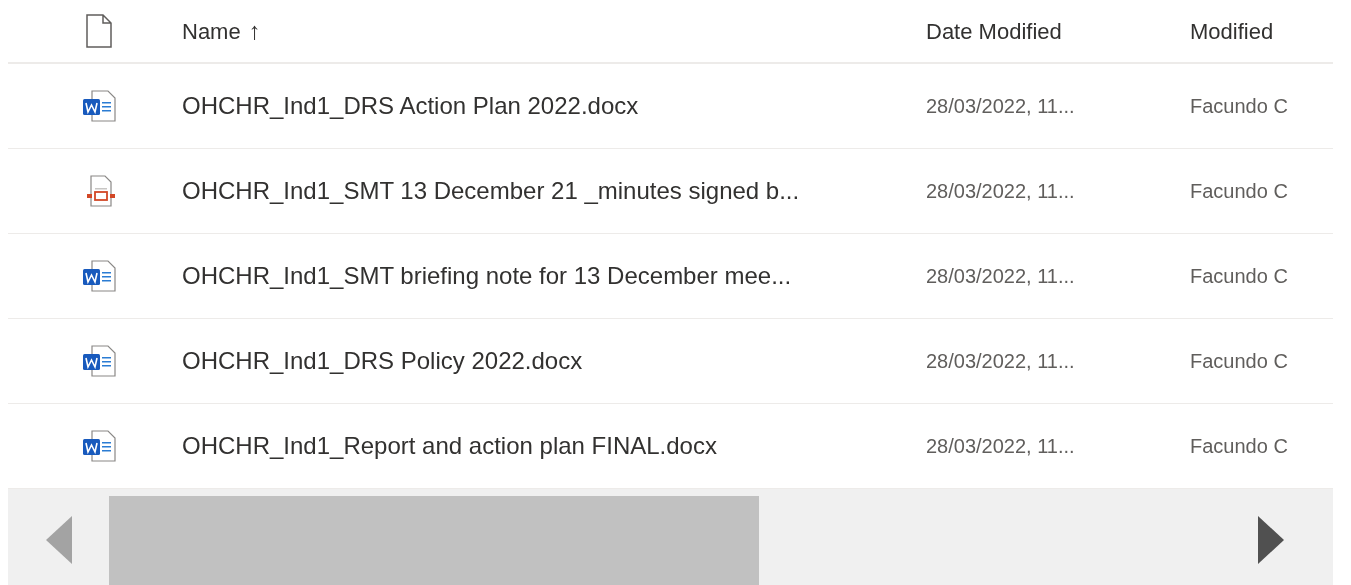 This screenshot has width=1351, height=585. What do you see at coordinates (1270, 539) in the screenshot?
I see `right-triangle-icon` at bounding box center [1270, 539].